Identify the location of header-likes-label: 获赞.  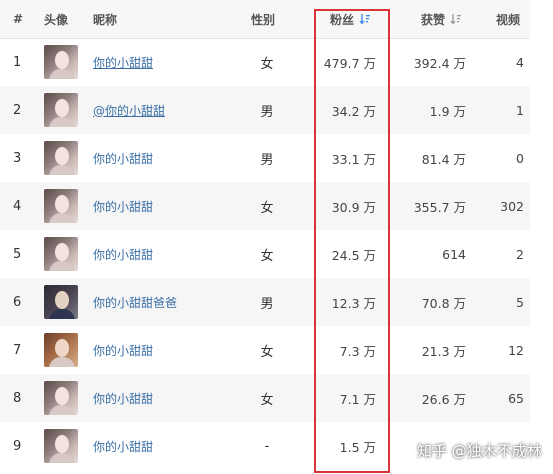
(433, 19).